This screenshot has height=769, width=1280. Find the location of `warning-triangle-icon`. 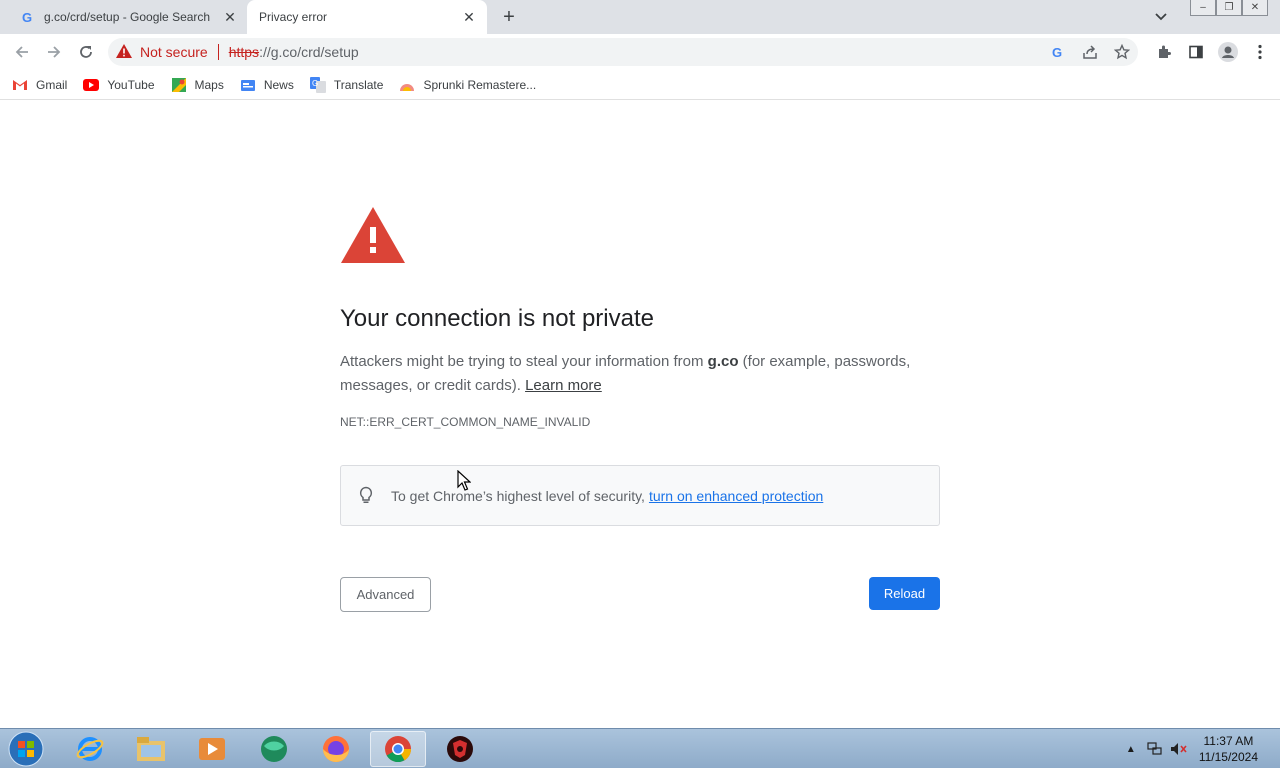

warning-triangle-icon is located at coordinates (373, 235).